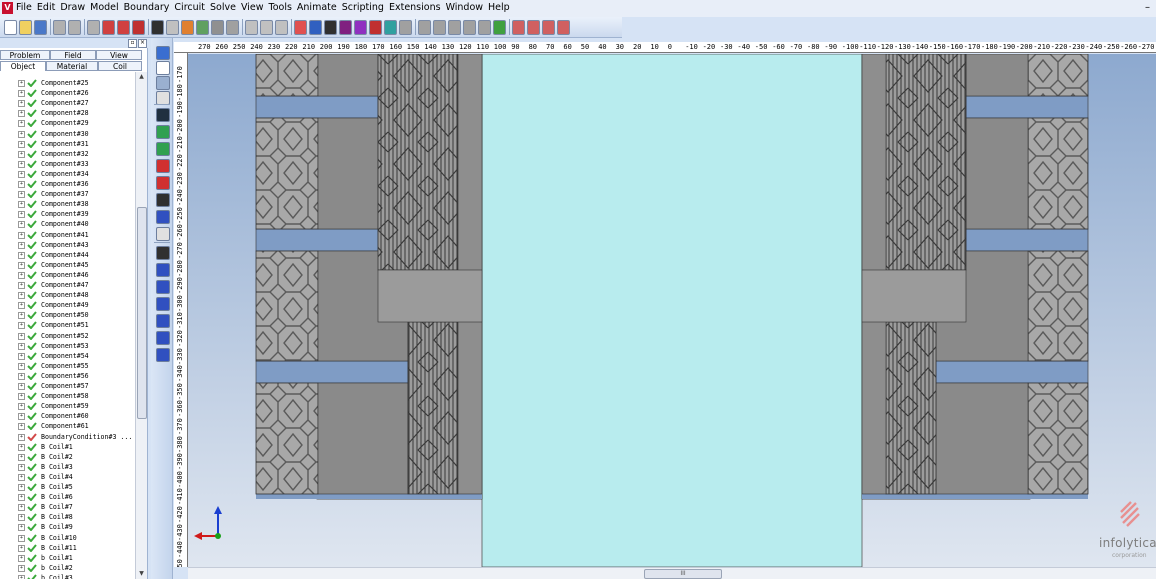  What do you see at coordinates (187, 27) in the screenshot?
I see `build-icon` at bounding box center [187, 27].